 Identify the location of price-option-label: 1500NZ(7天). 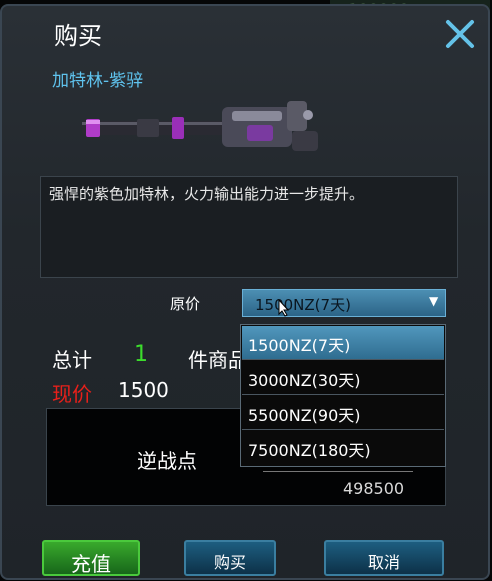
(299, 345).